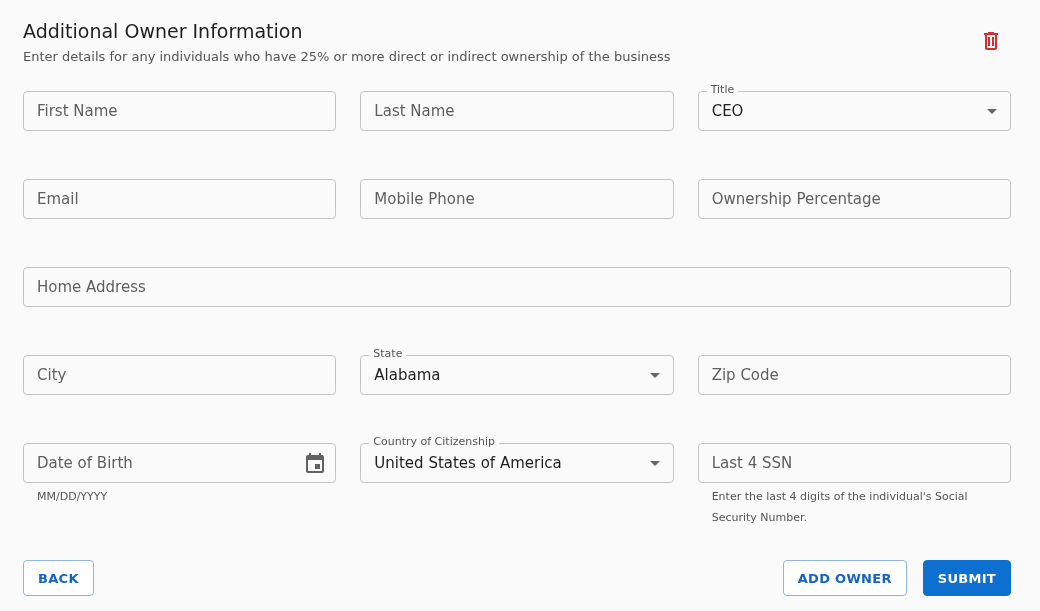 The height and width of the screenshot is (611, 1040). What do you see at coordinates (854, 463) in the screenshot?
I see `text-field: Last 4 SSN` at bounding box center [854, 463].